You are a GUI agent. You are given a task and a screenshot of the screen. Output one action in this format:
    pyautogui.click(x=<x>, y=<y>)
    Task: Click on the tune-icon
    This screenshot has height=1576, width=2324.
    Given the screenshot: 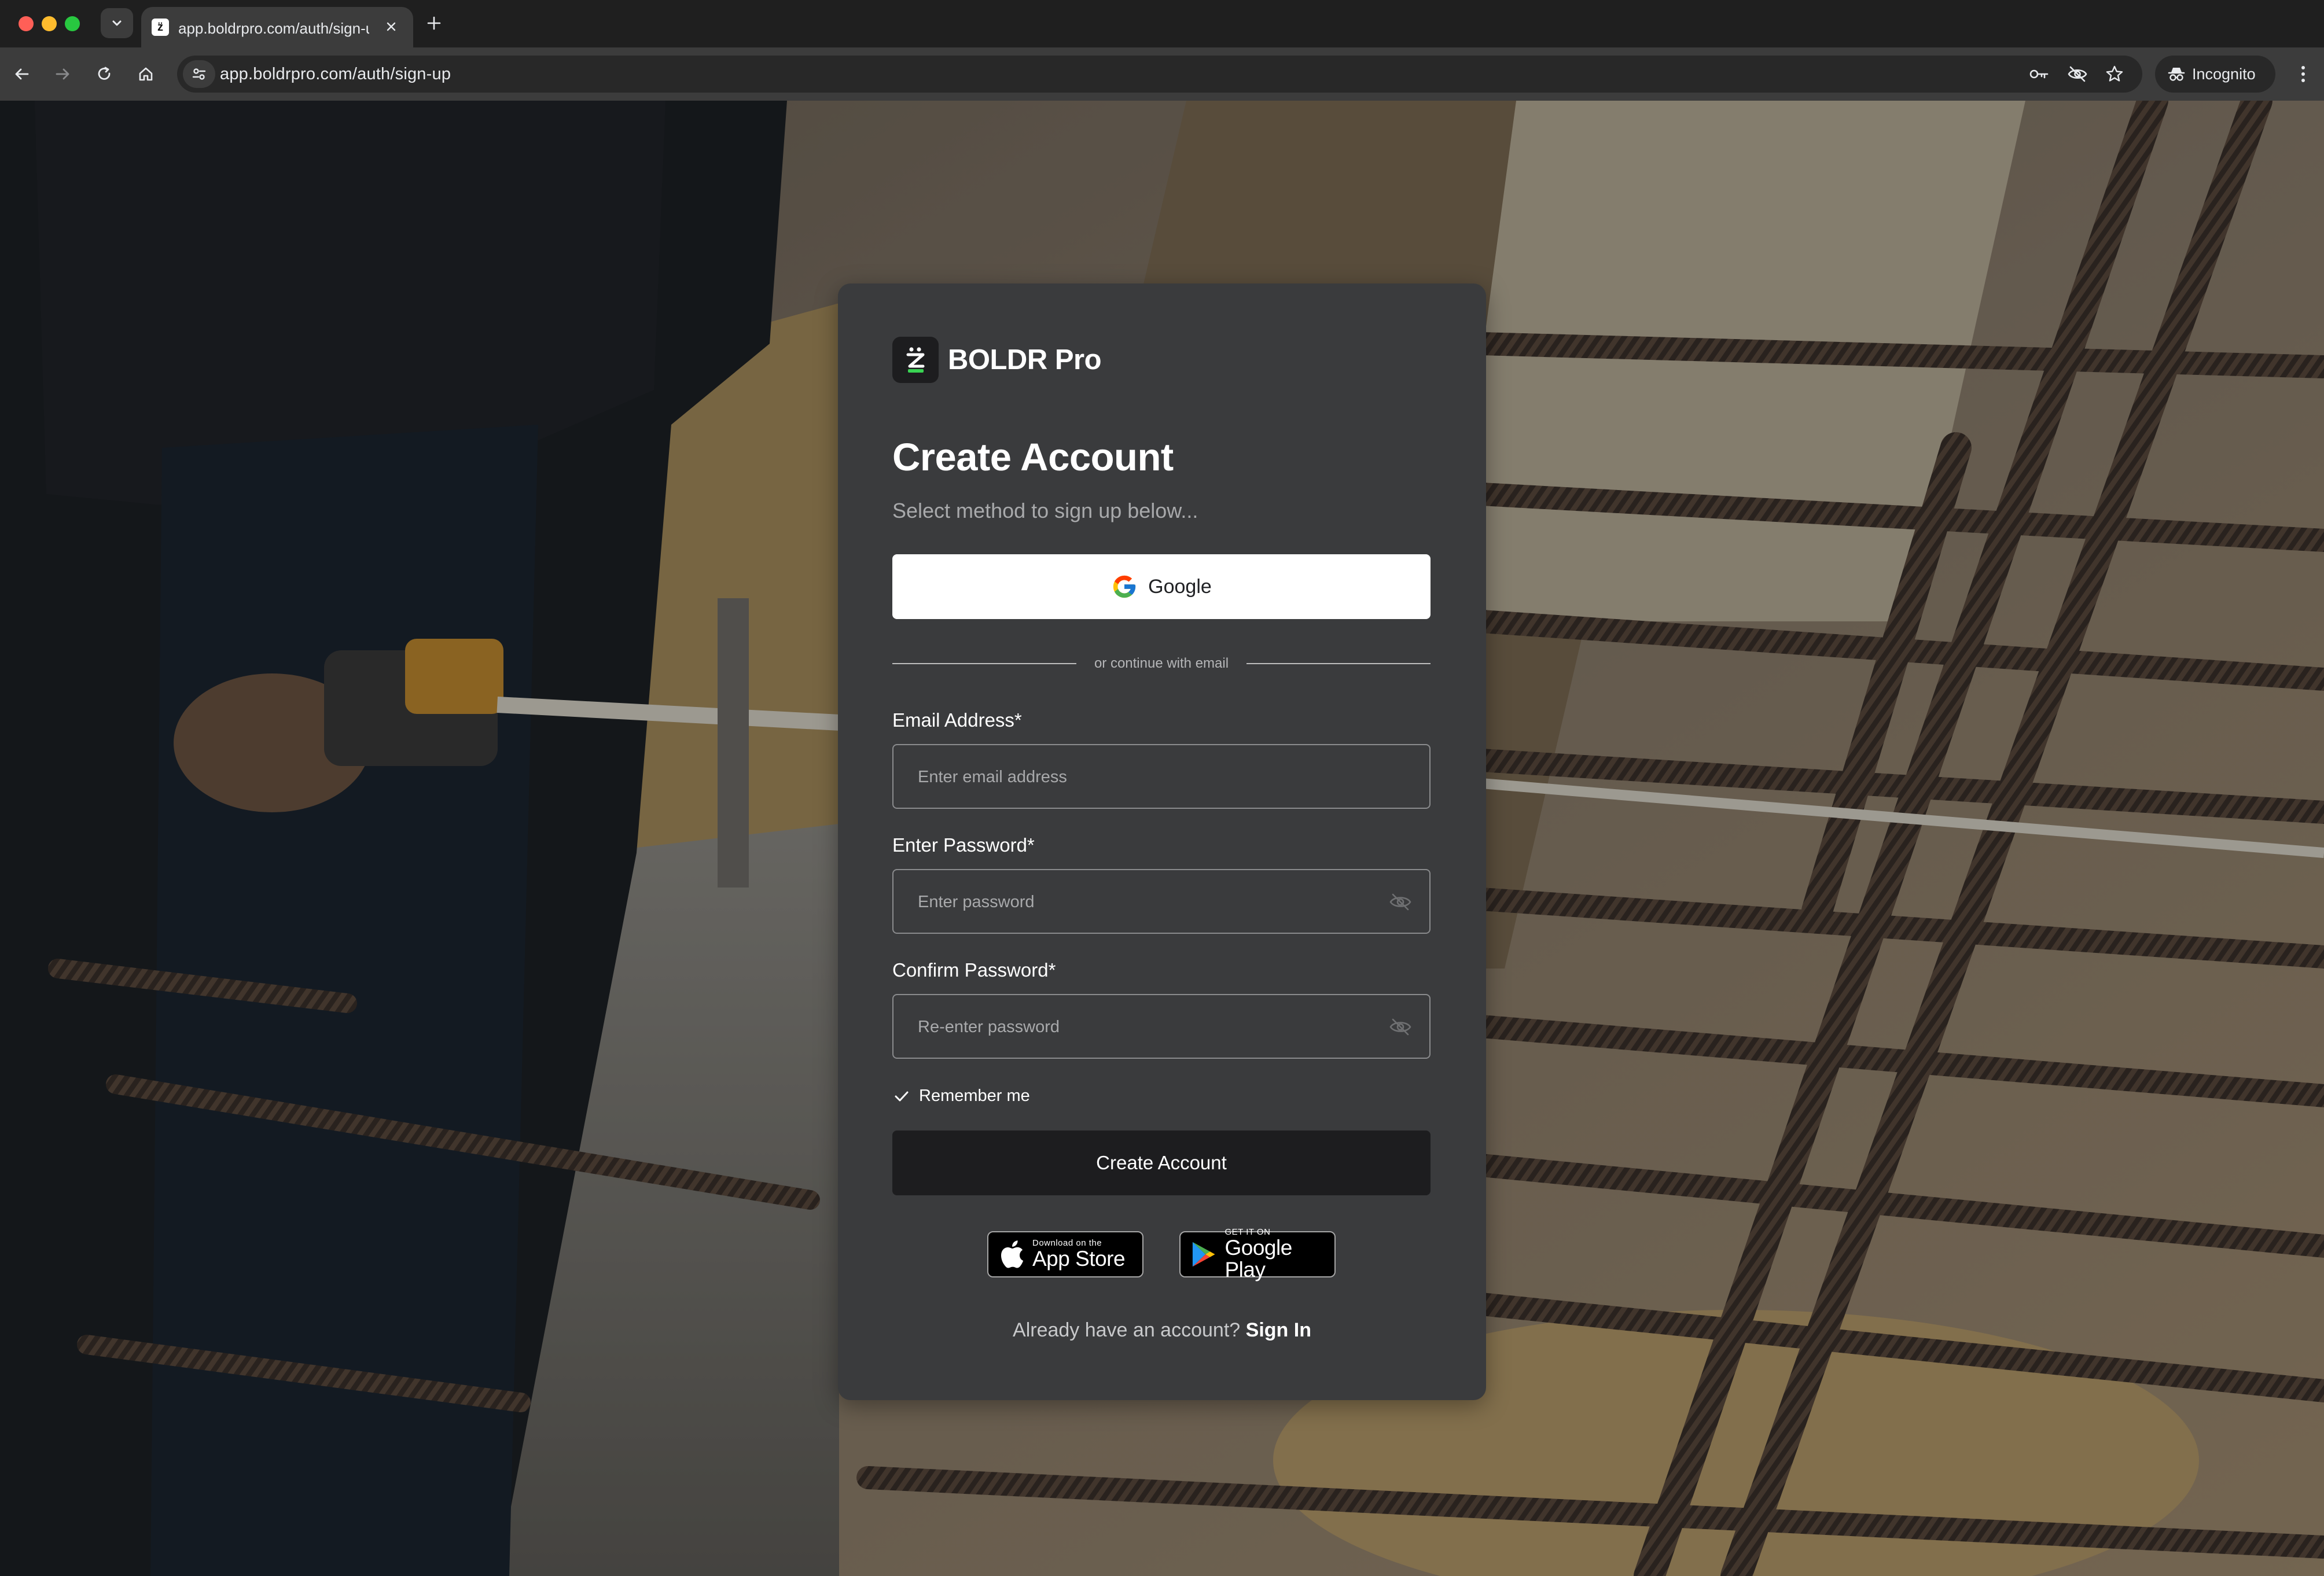 What is the action you would take?
    pyautogui.click(x=199, y=74)
    